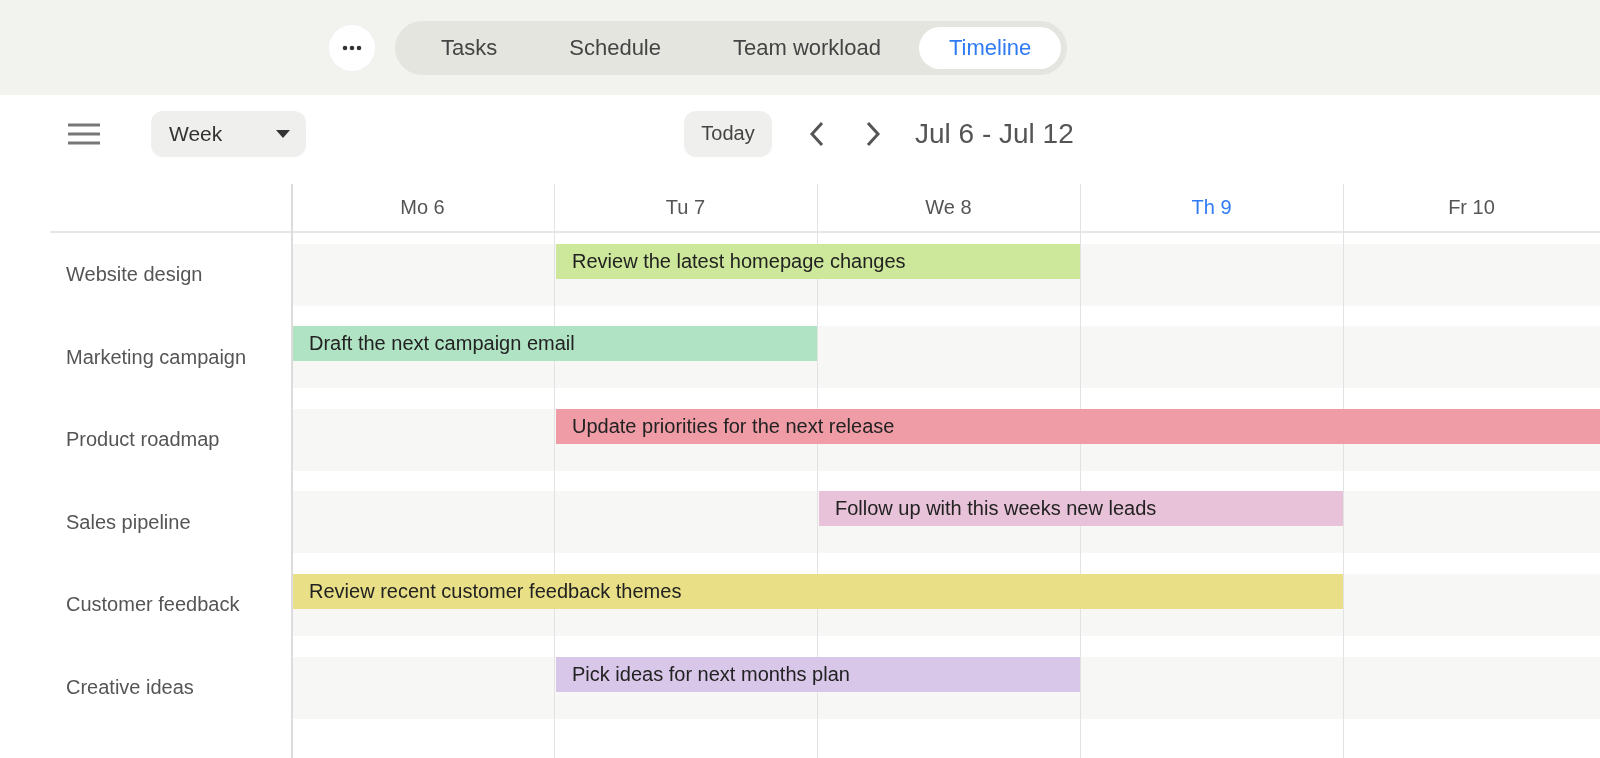 This screenshot has width=1600, height=758. Describe the element at coordinates (948, 208) in the screenshot. I see `day-header: We 8` at that location.